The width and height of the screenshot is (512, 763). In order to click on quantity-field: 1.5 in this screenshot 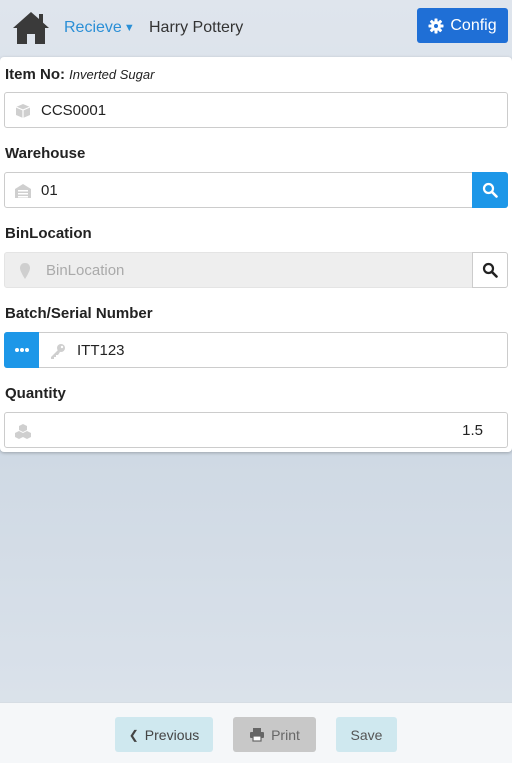, I will do `click(256, 430)`.